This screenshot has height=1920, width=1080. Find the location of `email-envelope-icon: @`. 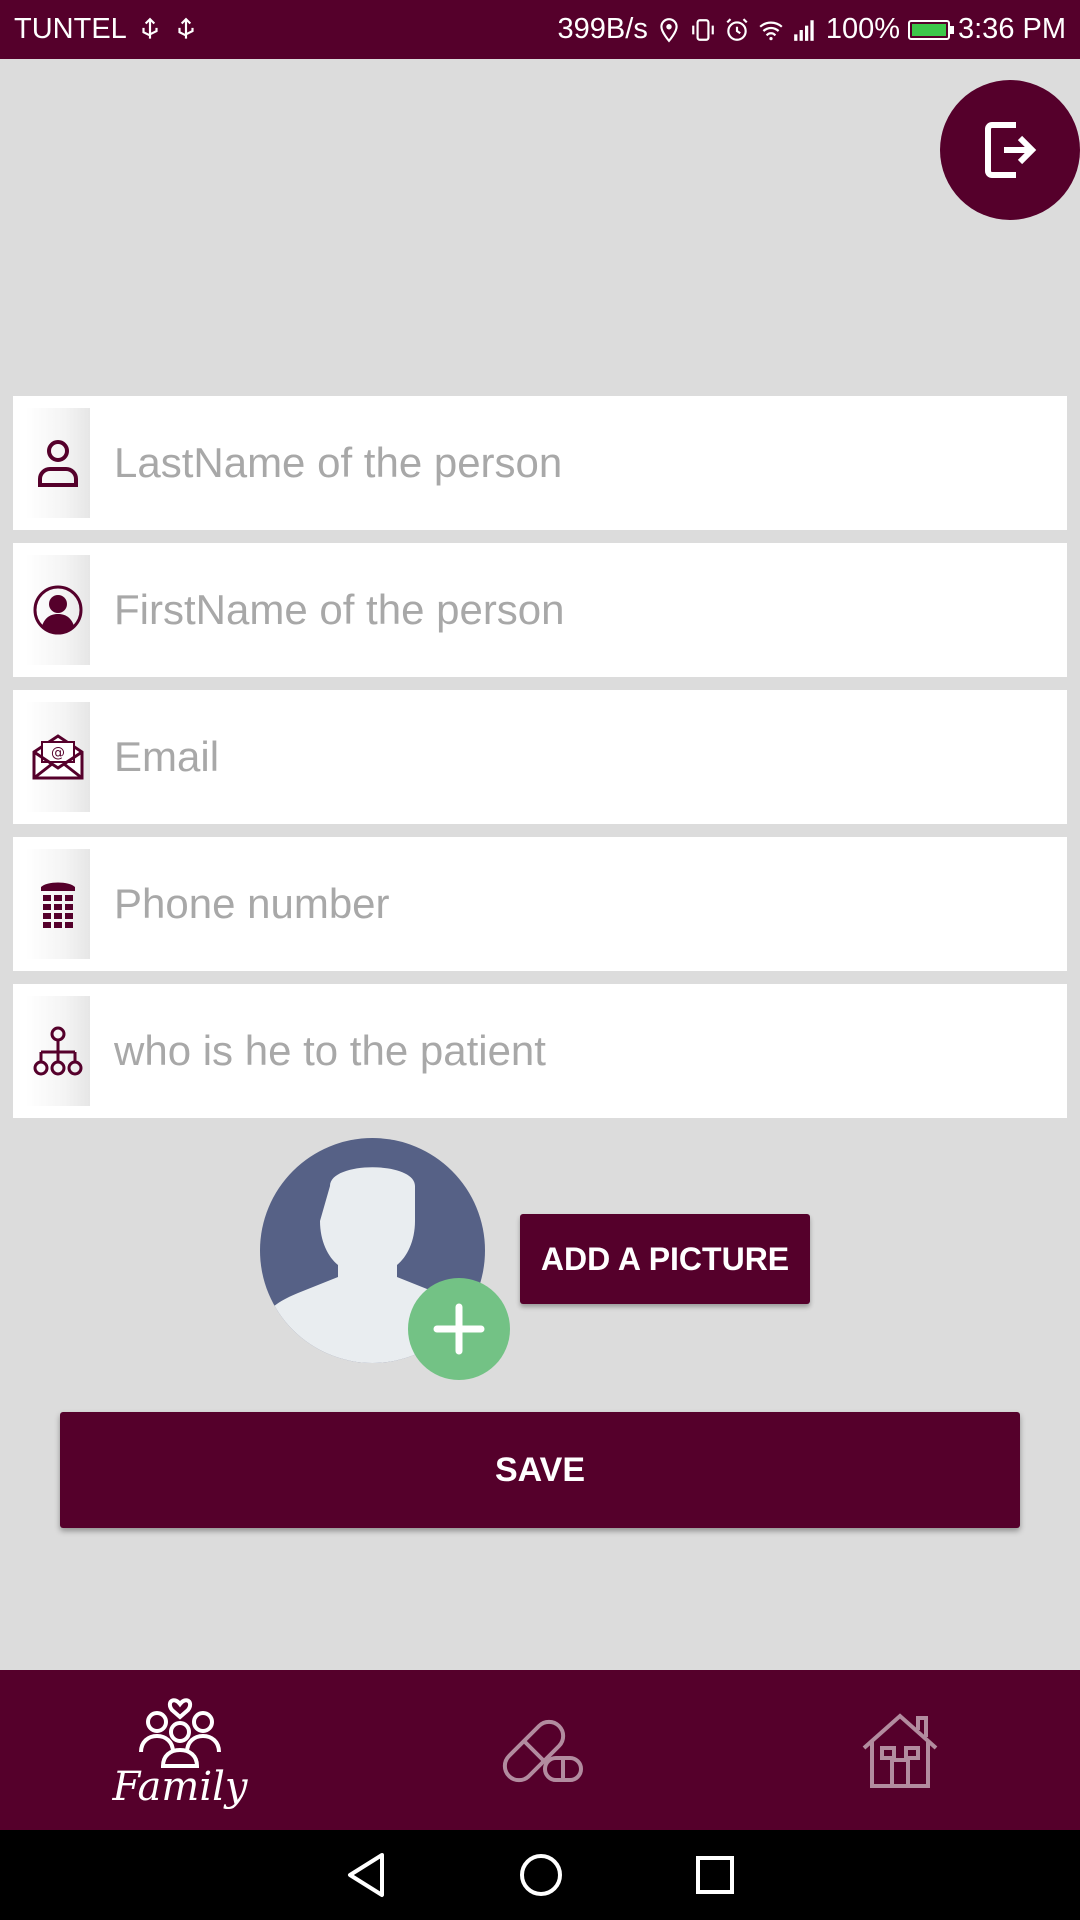

email-envelope-icon: @ is located at coordinates (58, 757).